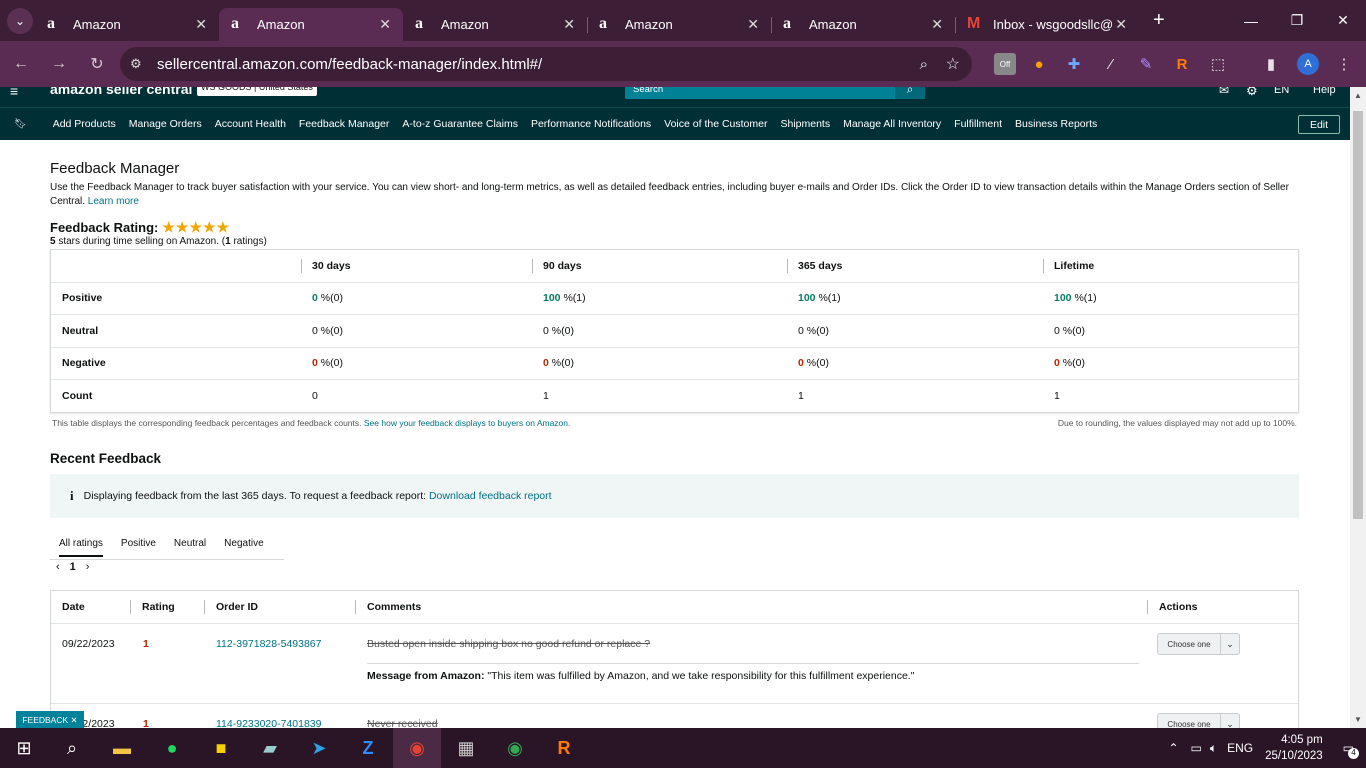 The width and height of the screenshot is (1366, 768). I want to click on page-scrollbar: ▲ ▼, so click(1358, 407).